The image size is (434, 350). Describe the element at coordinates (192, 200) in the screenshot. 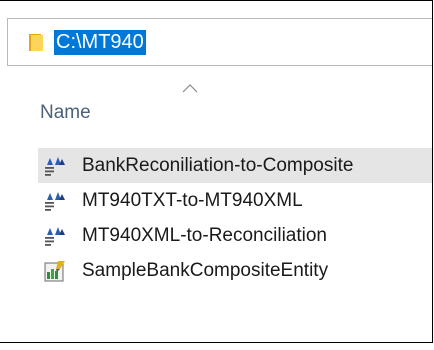

I see `file-name: MT940TXT-to-MT940XML` at that location.